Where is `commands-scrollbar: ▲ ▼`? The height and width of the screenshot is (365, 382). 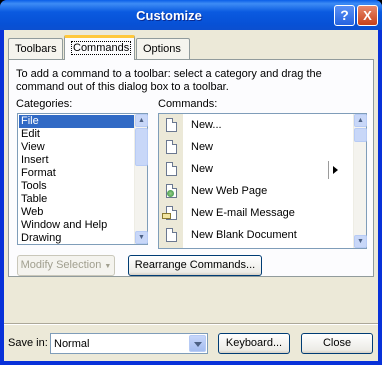
commands-scrollbar: ▲ ▼ is located at coordinates (360, 181).